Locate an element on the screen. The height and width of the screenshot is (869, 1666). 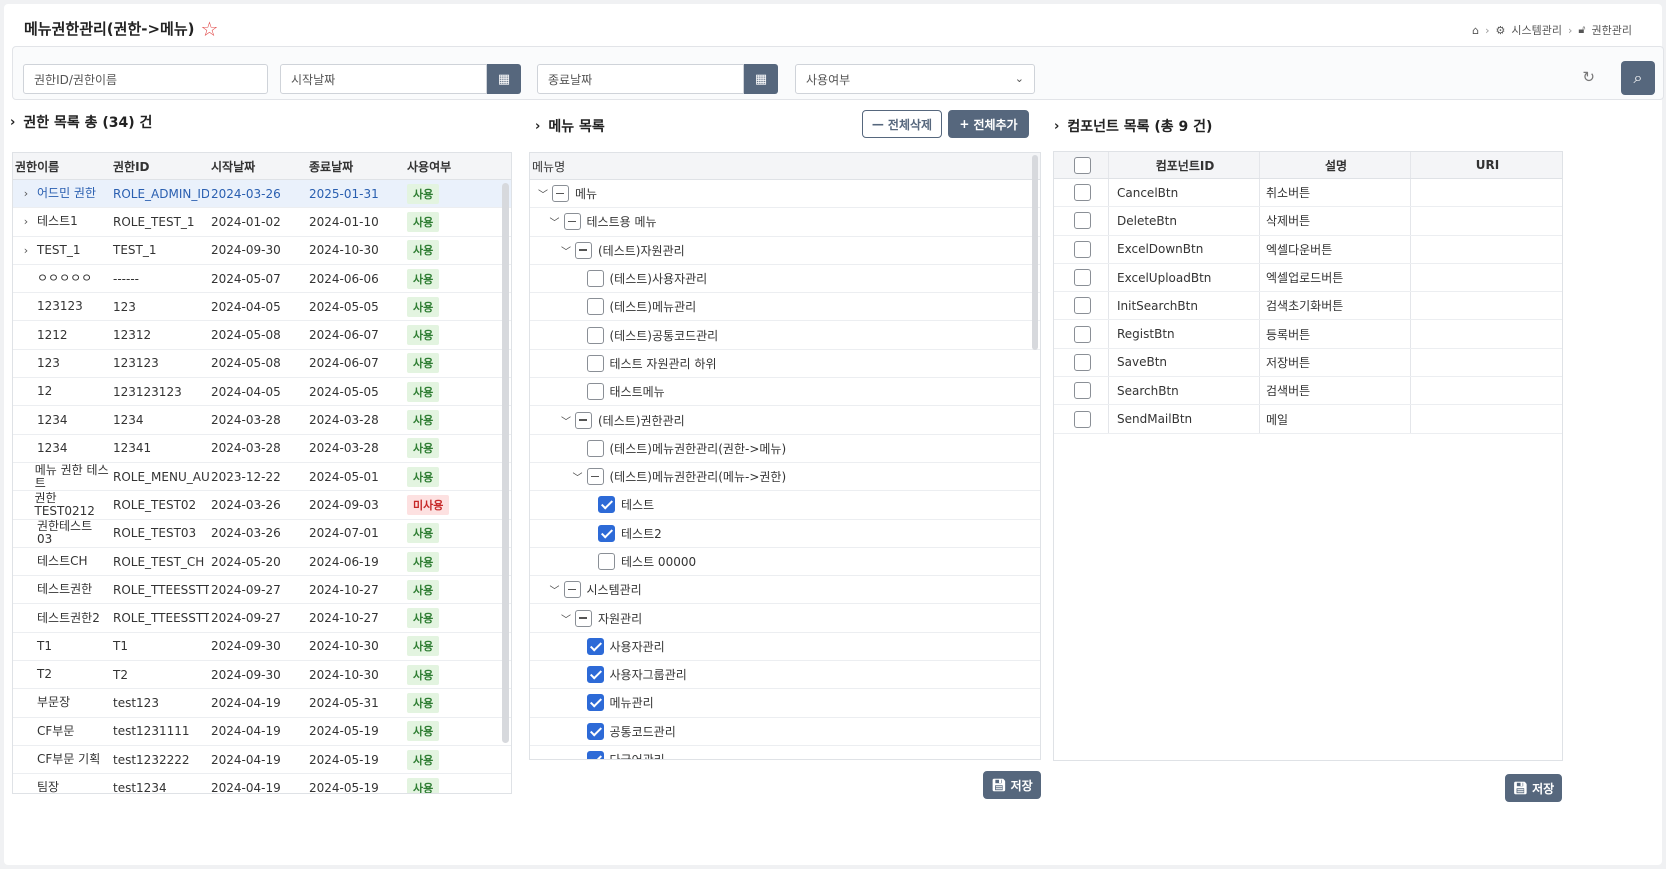
col-auth-name: 권한이름 is located at coordinates (62, 166).